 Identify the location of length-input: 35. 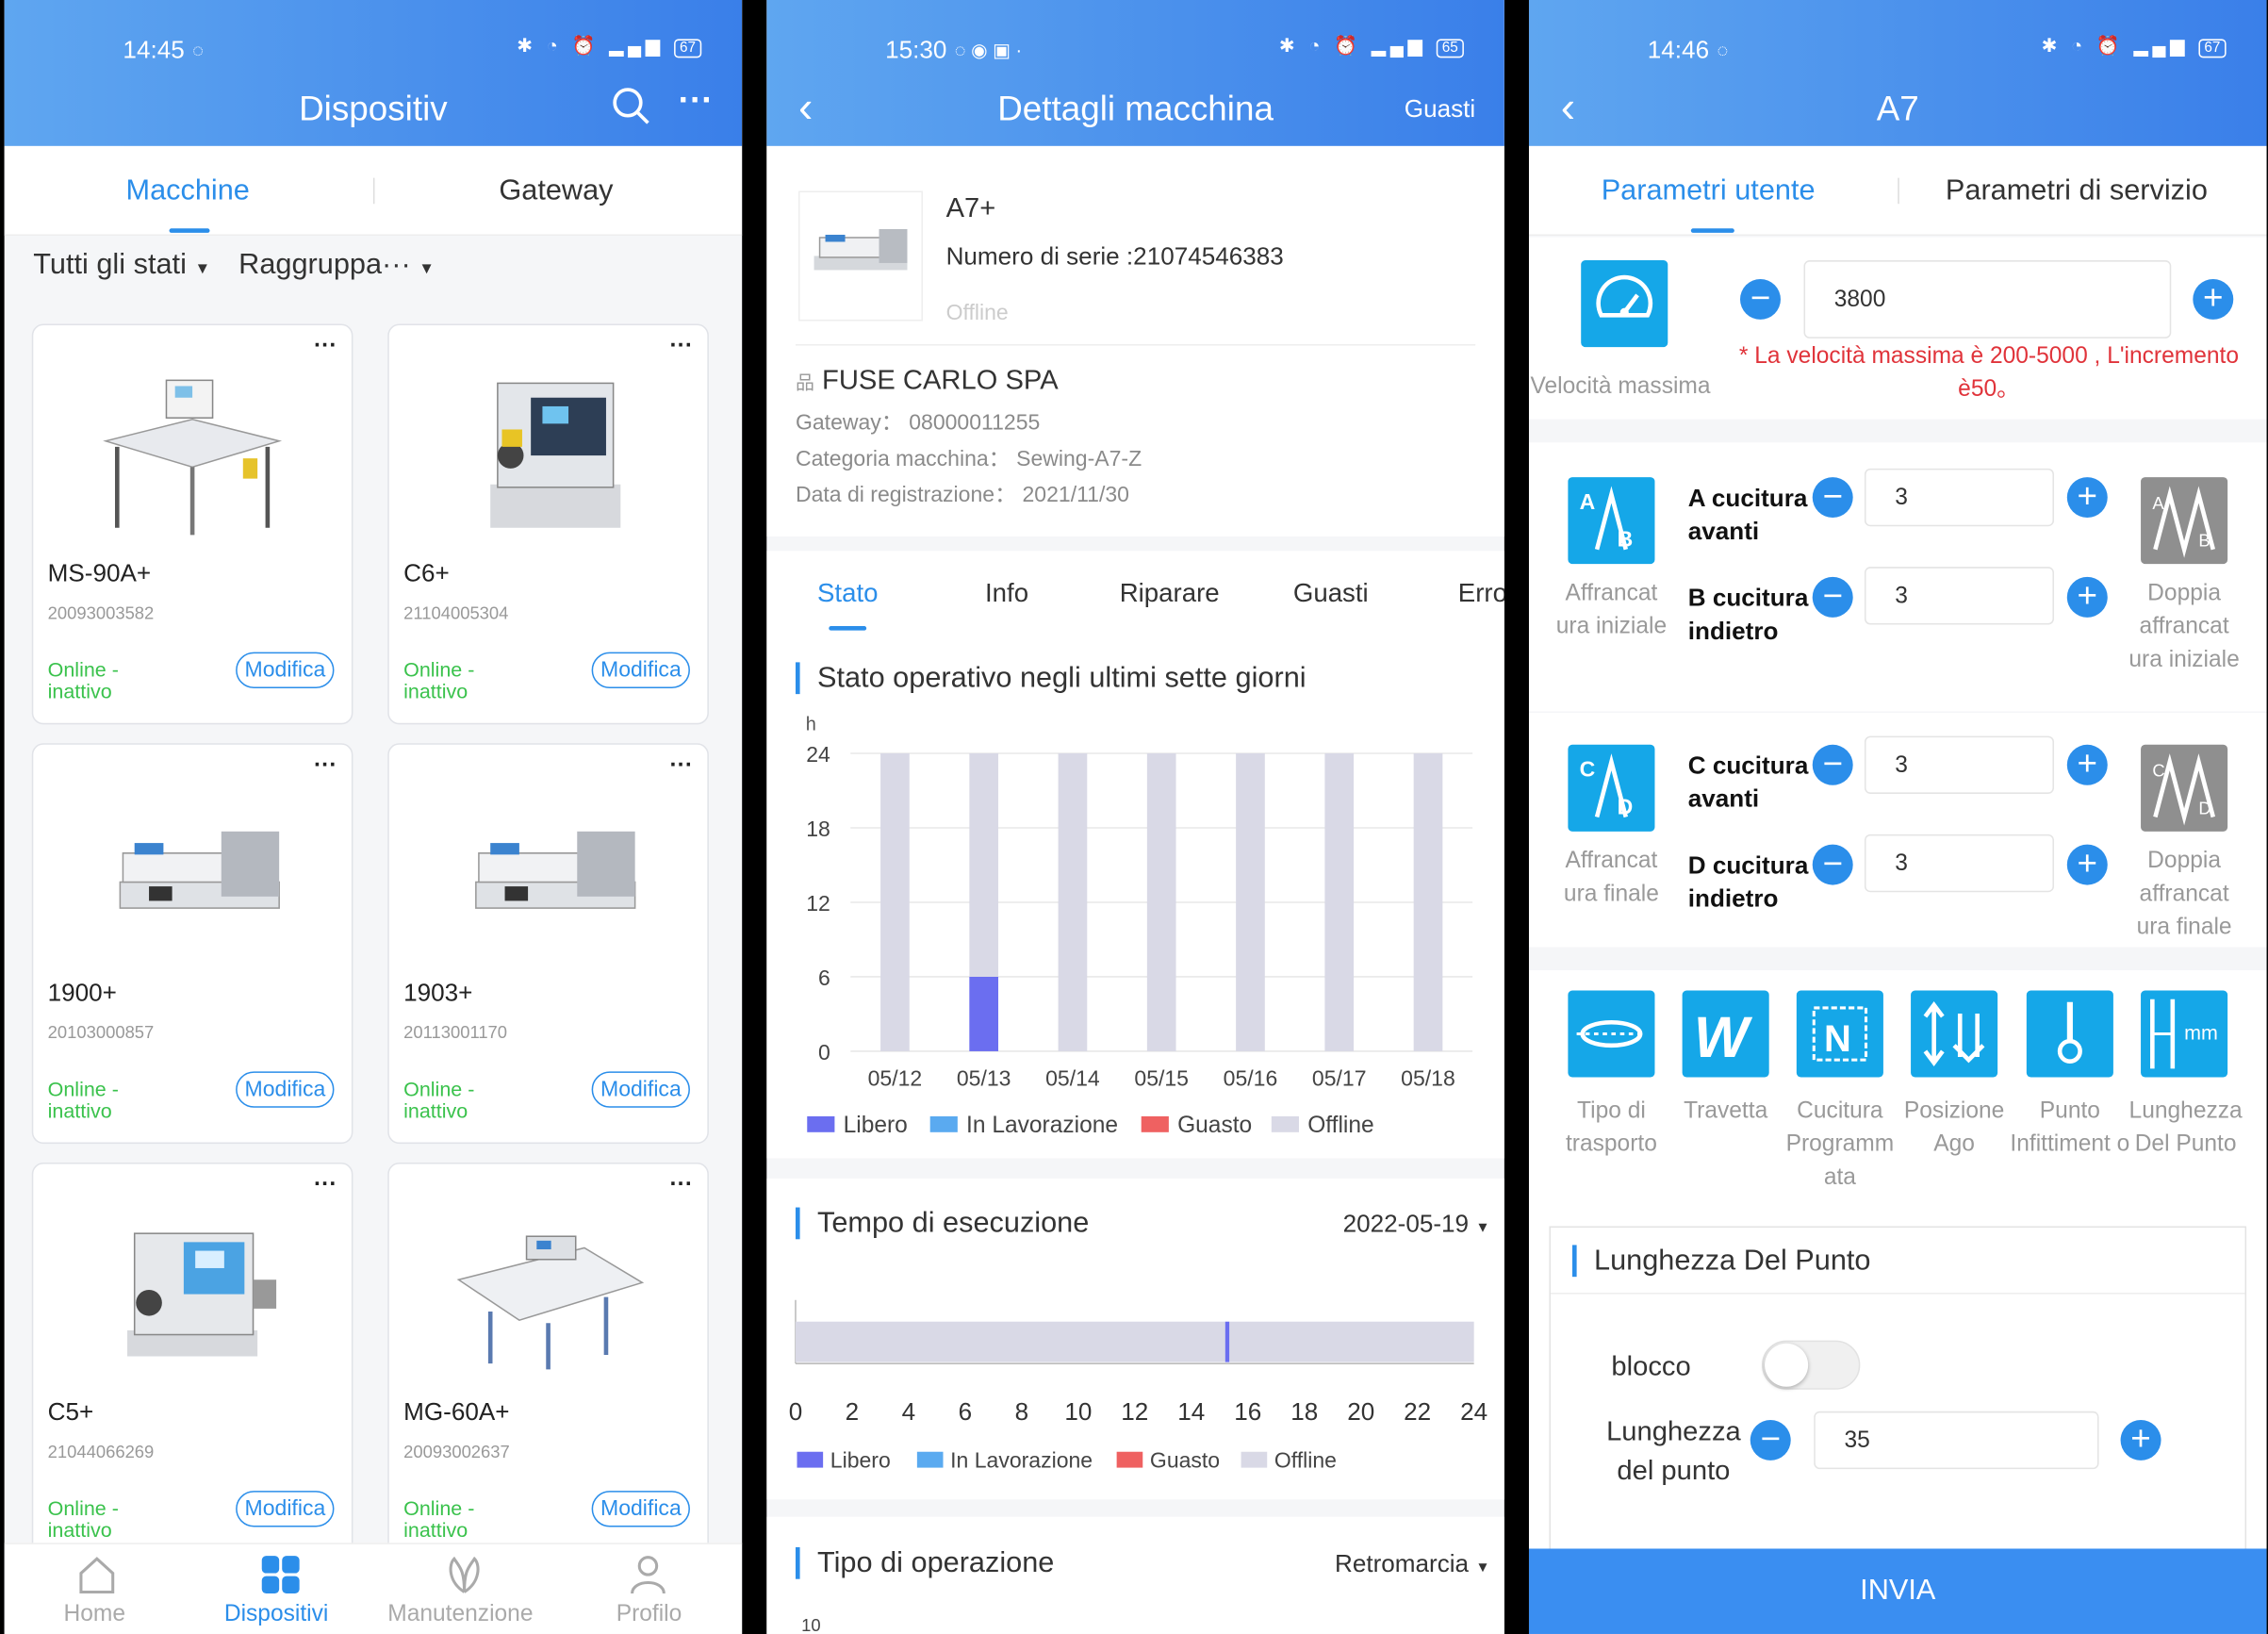
(1957, 1440).